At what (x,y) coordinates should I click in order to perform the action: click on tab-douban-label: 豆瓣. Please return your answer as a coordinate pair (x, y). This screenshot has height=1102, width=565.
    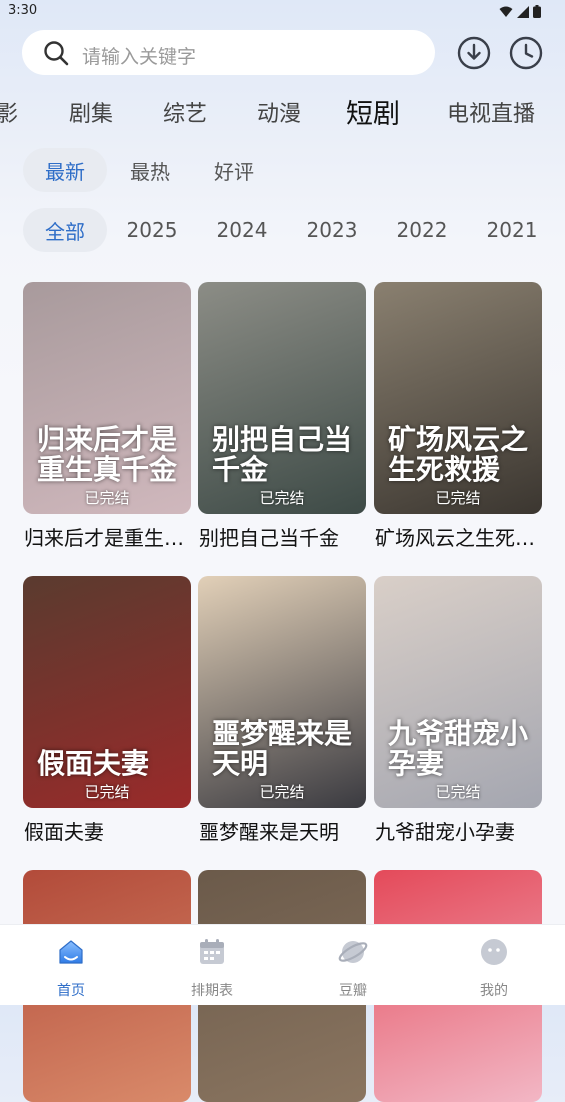
    Looking at the image, I should click on (353, 991).